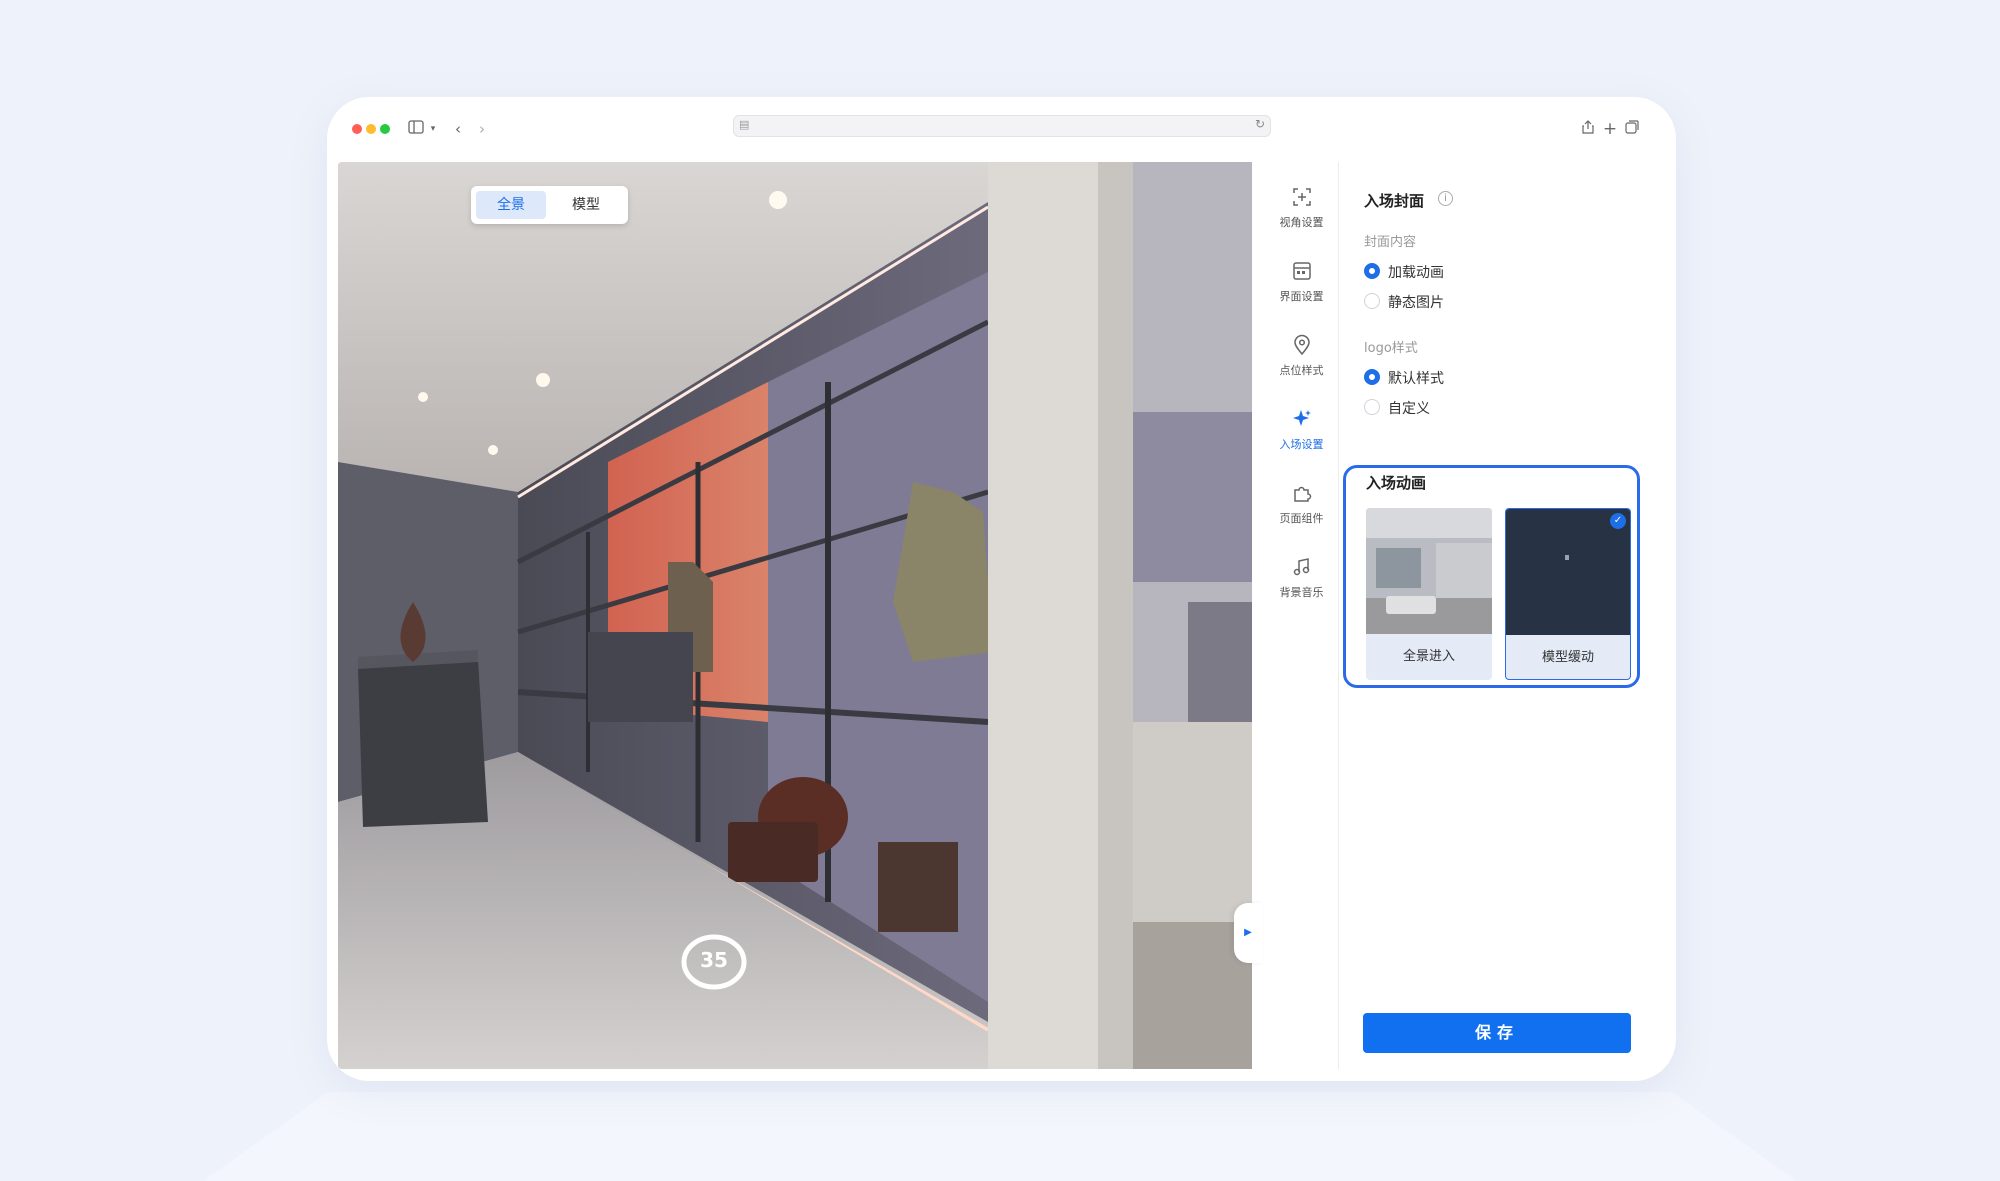  Describe the element at coordinates (1429, 571) in the screenshot. I see `panorama-thumbnail-image` at that location.